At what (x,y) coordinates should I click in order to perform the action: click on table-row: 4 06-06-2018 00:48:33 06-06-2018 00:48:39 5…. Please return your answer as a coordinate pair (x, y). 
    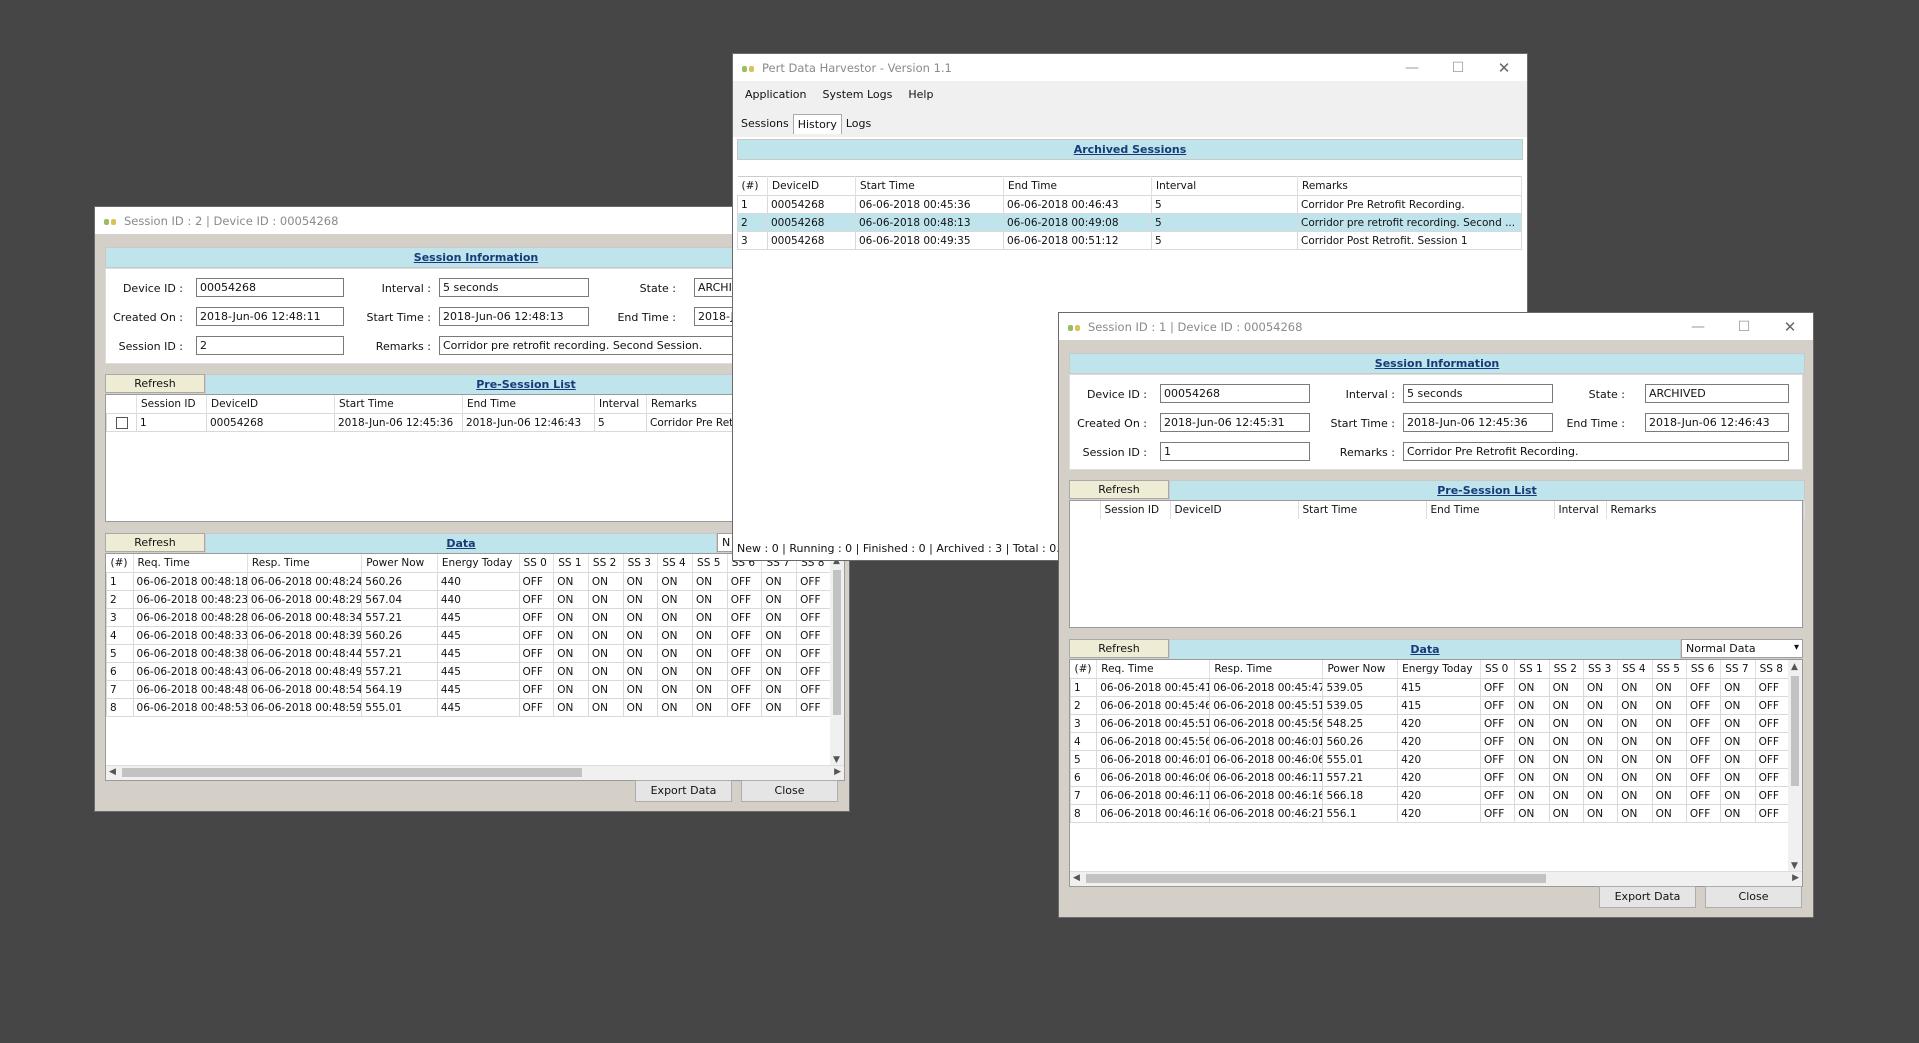
    Looking at the image, I should click on (469, 635).